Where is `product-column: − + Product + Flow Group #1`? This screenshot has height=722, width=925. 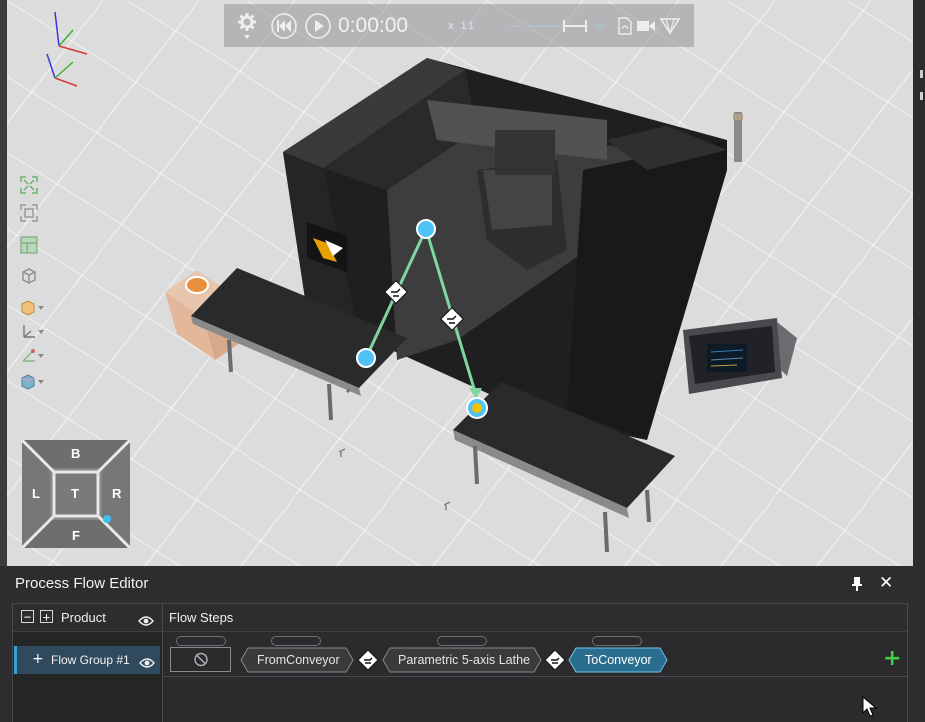
product-column: − + Product + Flow Group #1 is located at coordinates (88, 662).